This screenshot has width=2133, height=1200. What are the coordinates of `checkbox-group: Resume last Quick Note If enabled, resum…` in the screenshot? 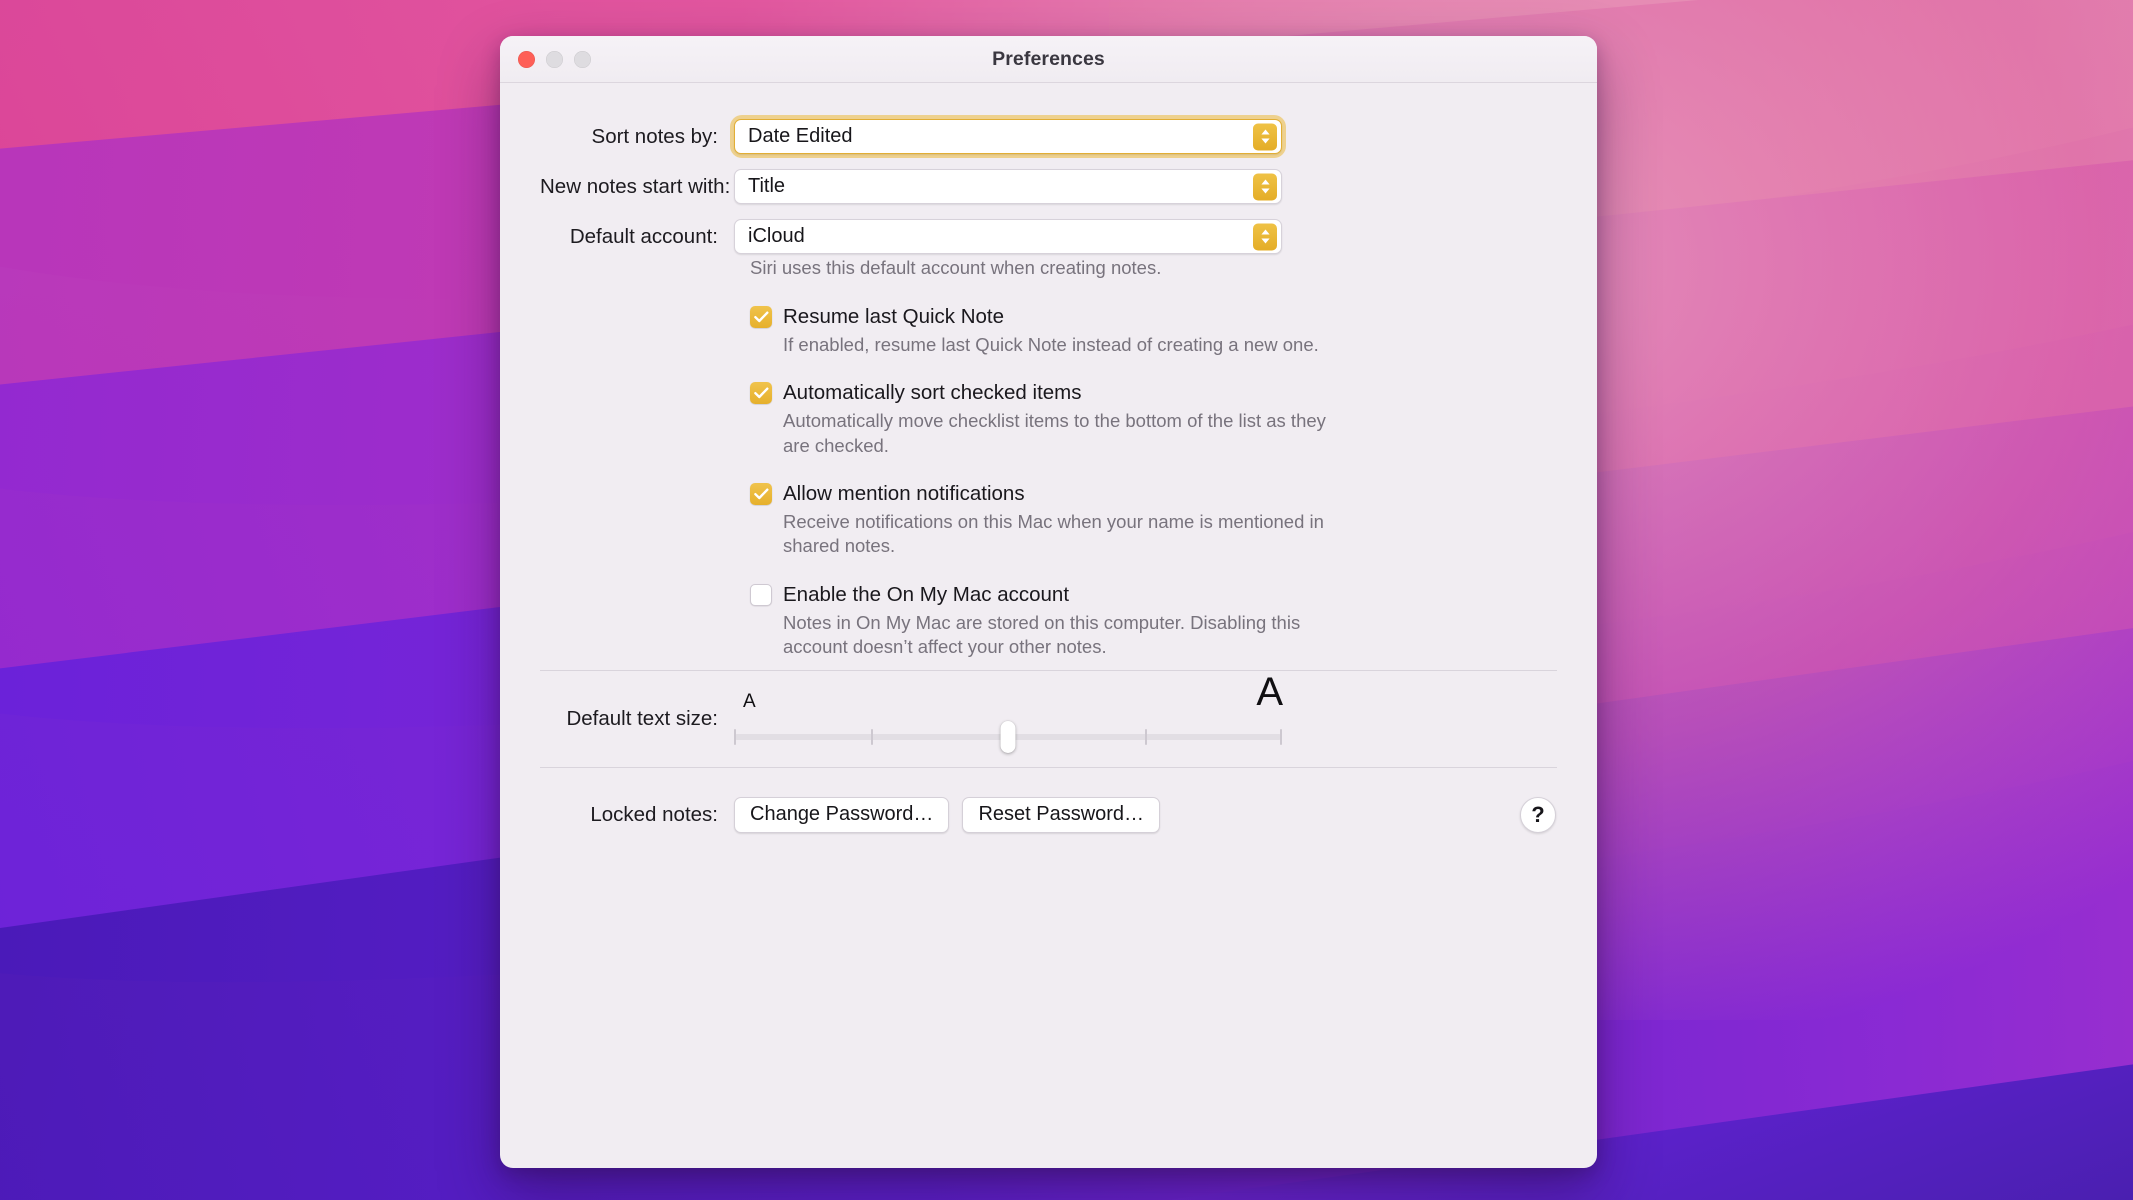 It's located at (1153, 481).